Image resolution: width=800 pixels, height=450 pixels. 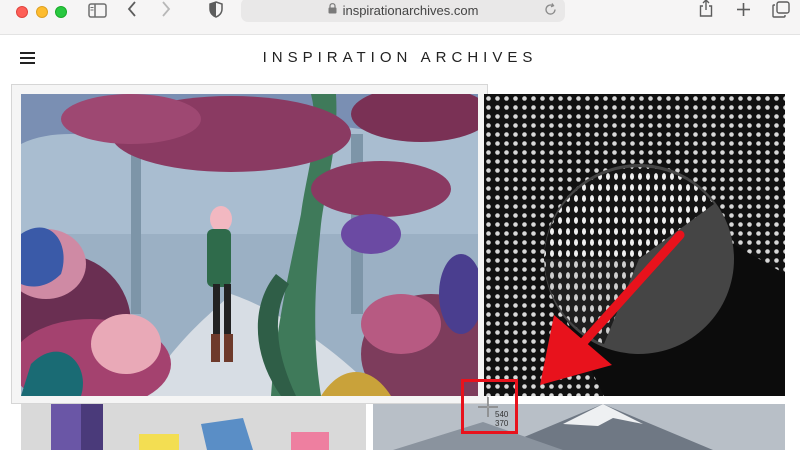 What do you see at coordinates (97, 10) in the screenshot?
I see `sidebar-icon` at bounding box center [97, 10].